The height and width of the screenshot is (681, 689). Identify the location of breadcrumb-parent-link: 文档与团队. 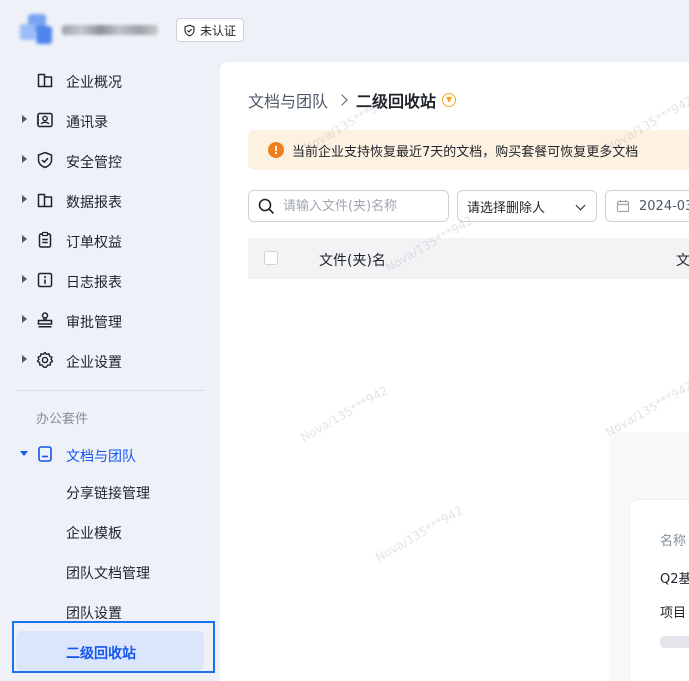
(288, 100).